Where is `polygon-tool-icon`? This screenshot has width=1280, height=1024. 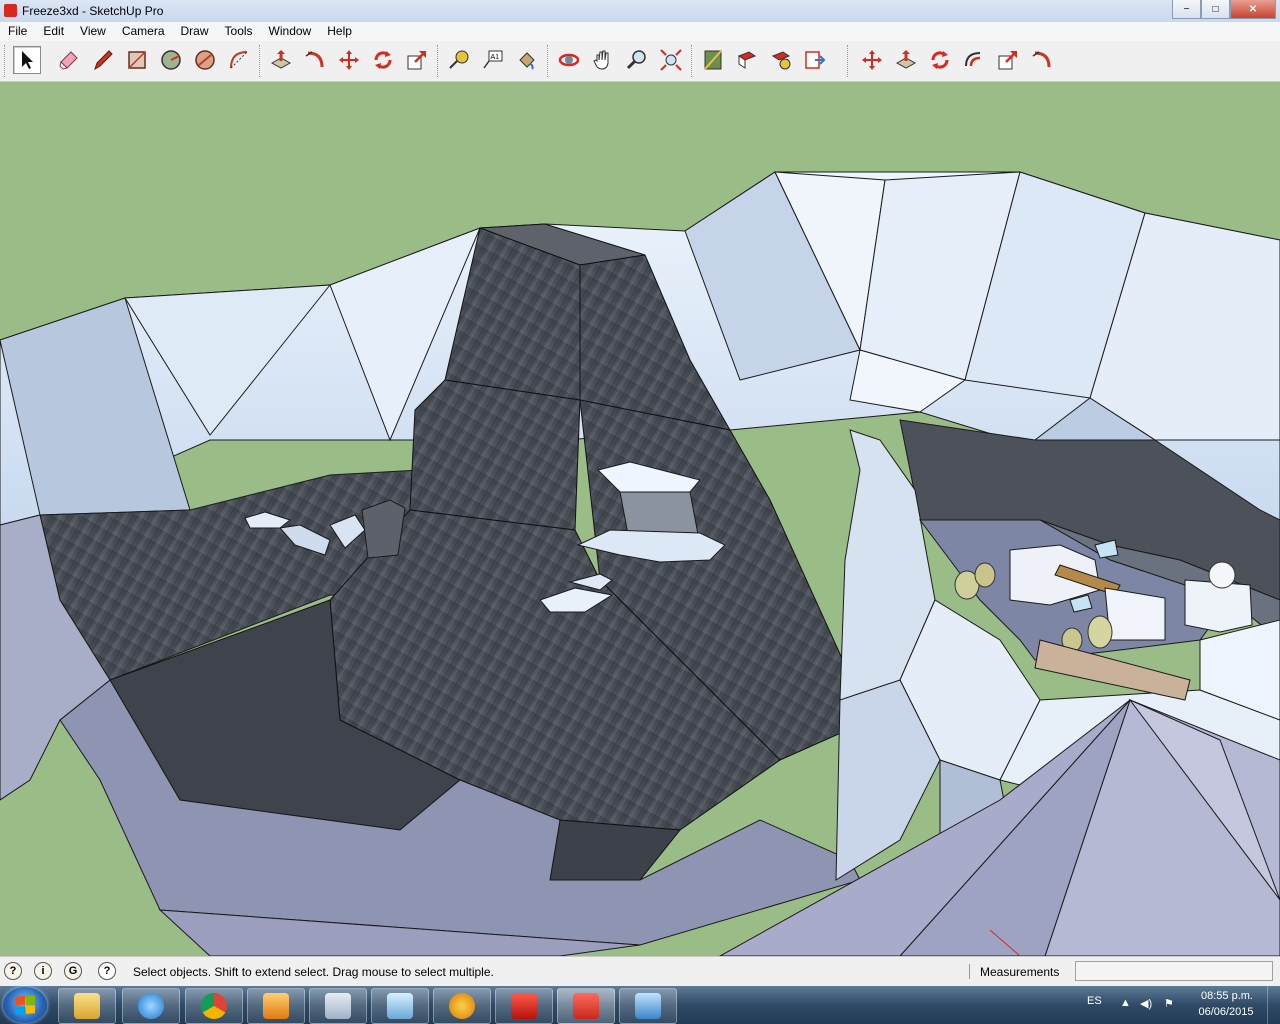 polygon-tool-icon is located at coordinates (205, 60).